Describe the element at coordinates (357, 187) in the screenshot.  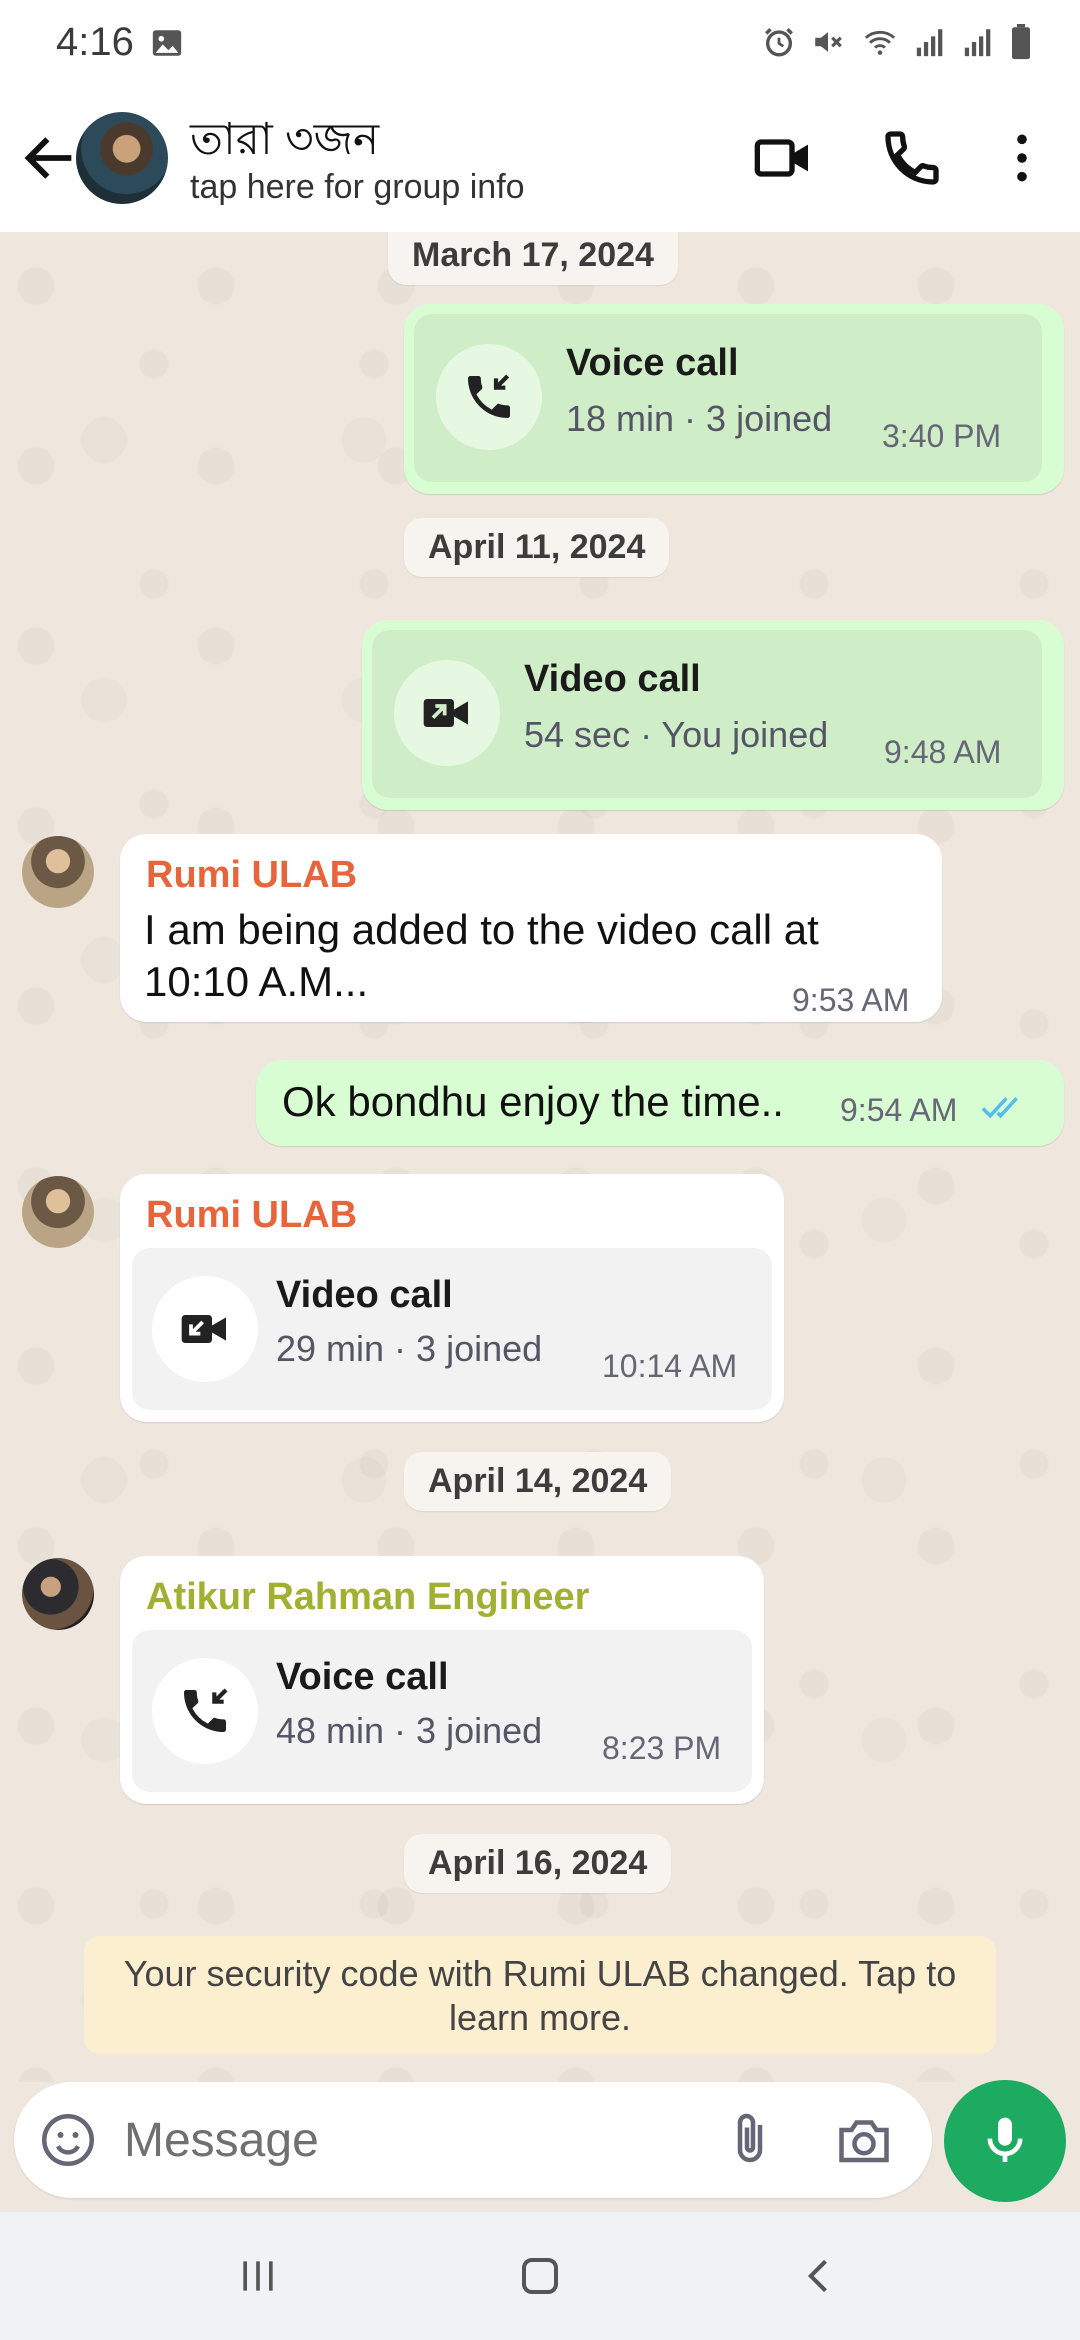
I see `group-subtitle: tap here for group info` at that location.